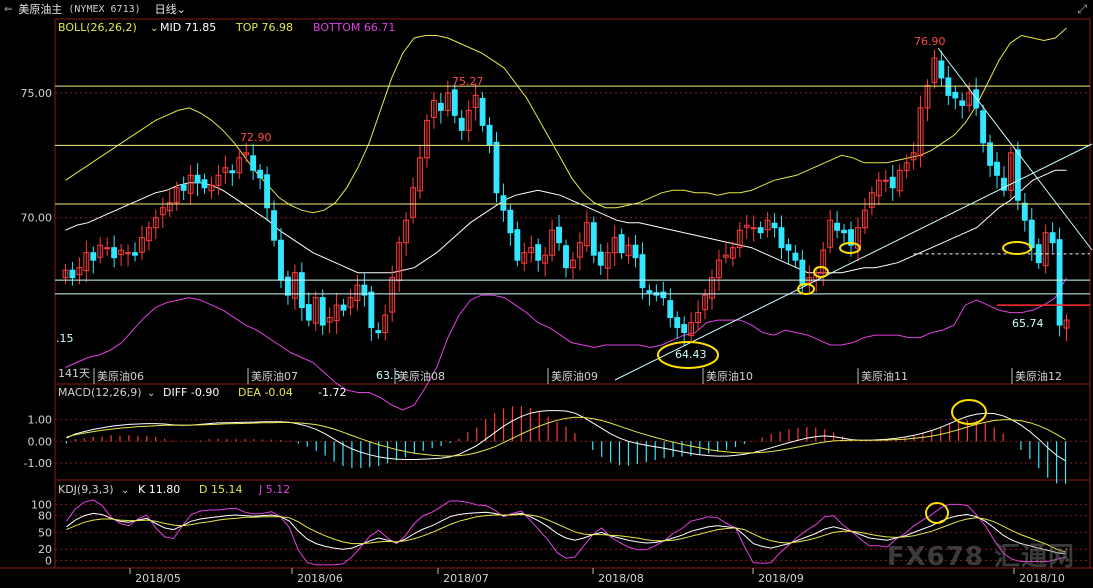 Image resolution: width=1093 pixels, height=588 pixels. Describe the element at coordinates (1038, 376) in the screenshot. I see `contract-label: 美原油12` at that location.